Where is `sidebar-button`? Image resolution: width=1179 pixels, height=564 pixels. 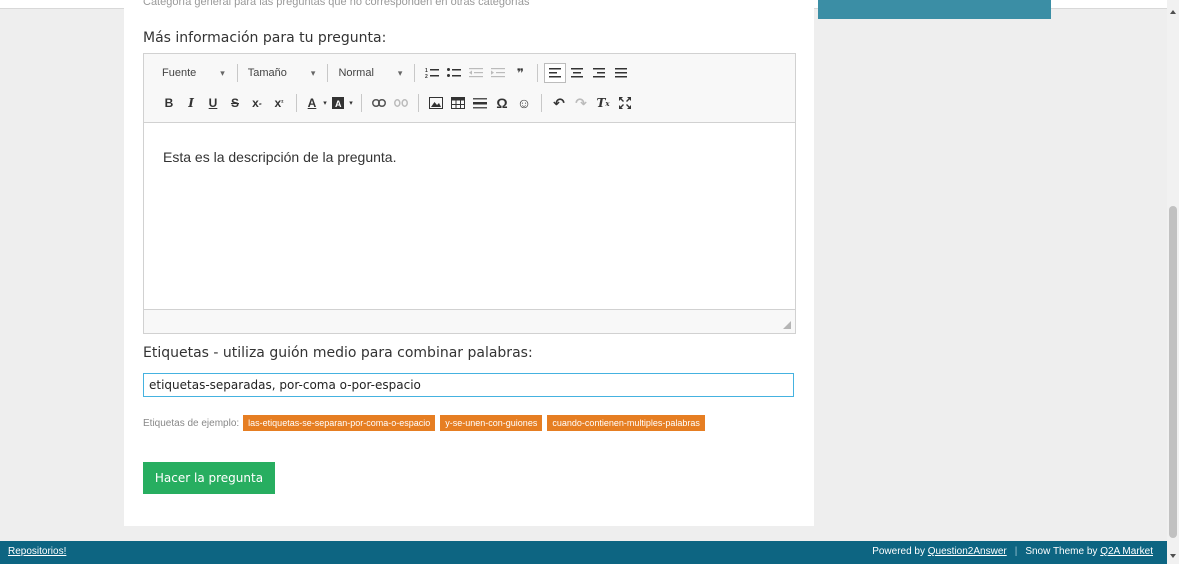
sidebar-button is located at coordinates (934, 9).